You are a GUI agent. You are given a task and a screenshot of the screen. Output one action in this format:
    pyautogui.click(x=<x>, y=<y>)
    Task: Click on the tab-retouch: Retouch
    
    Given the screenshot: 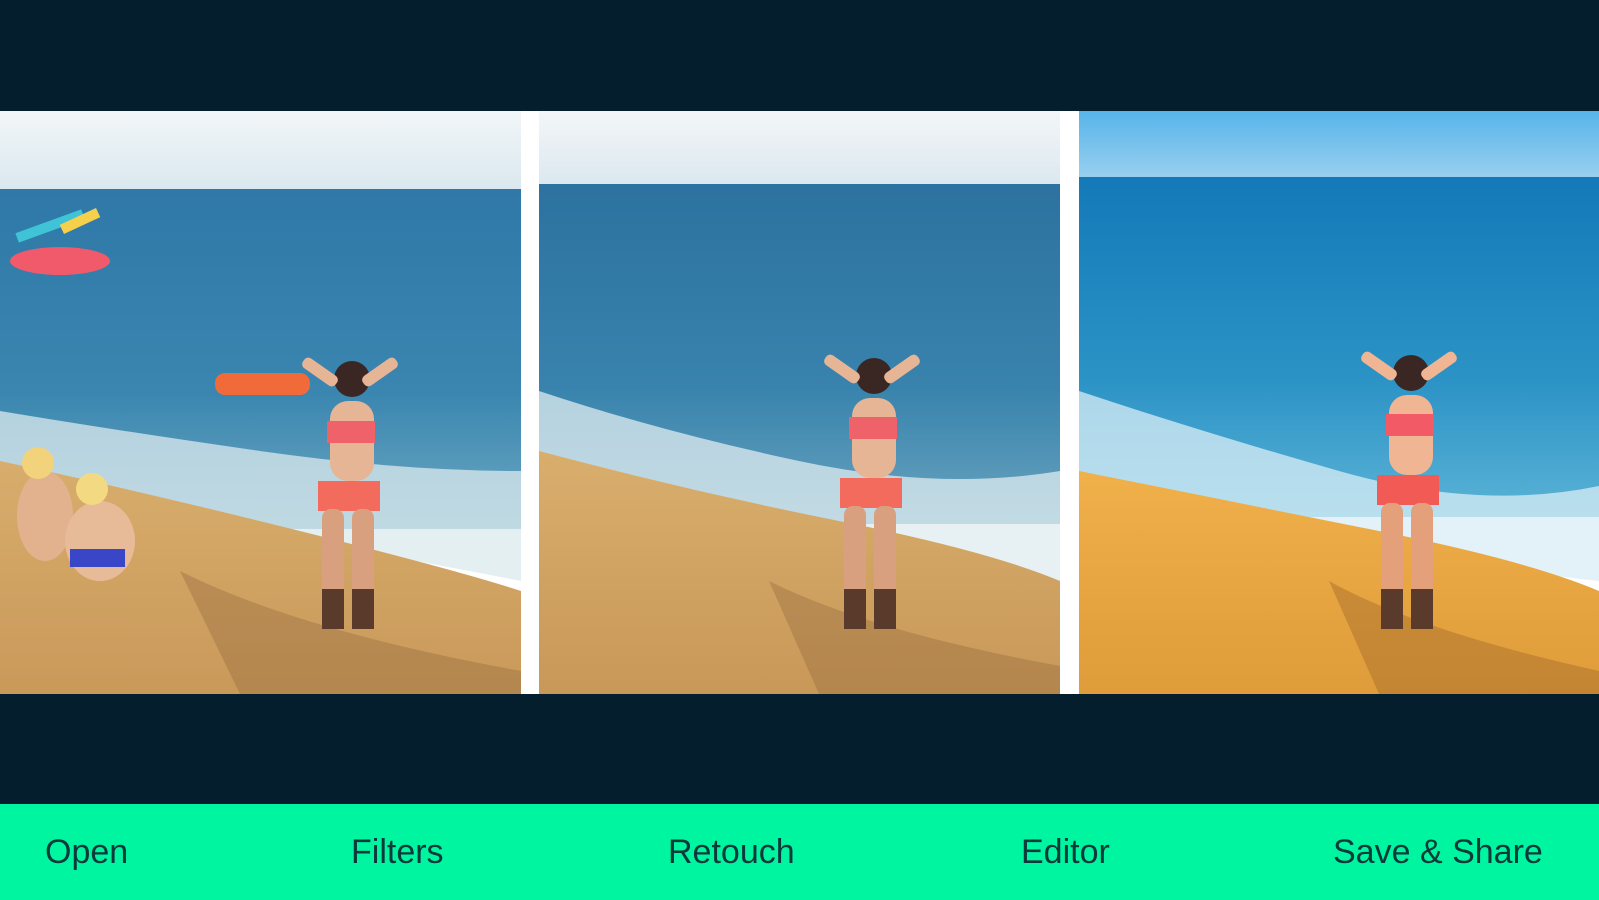 What is the action you would take?
    pyautogui.click(x=731, y=852)
    